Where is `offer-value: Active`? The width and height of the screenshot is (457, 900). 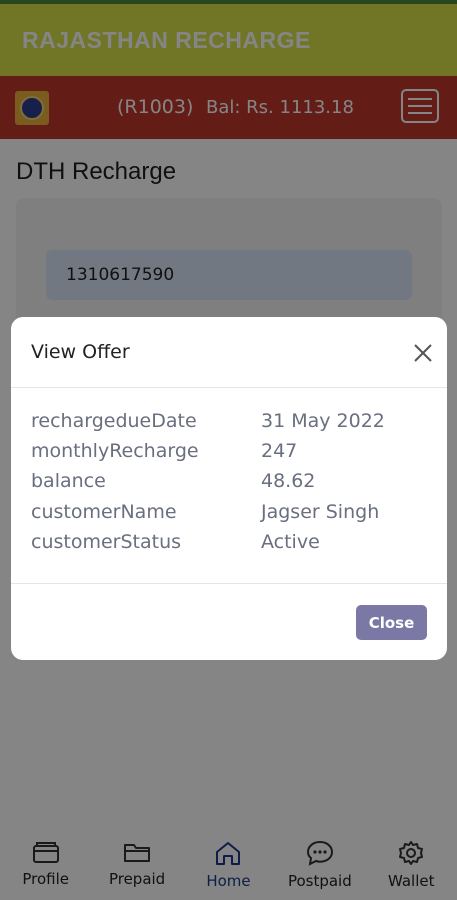
offer-value: Active is located at coordinates (290, 542).